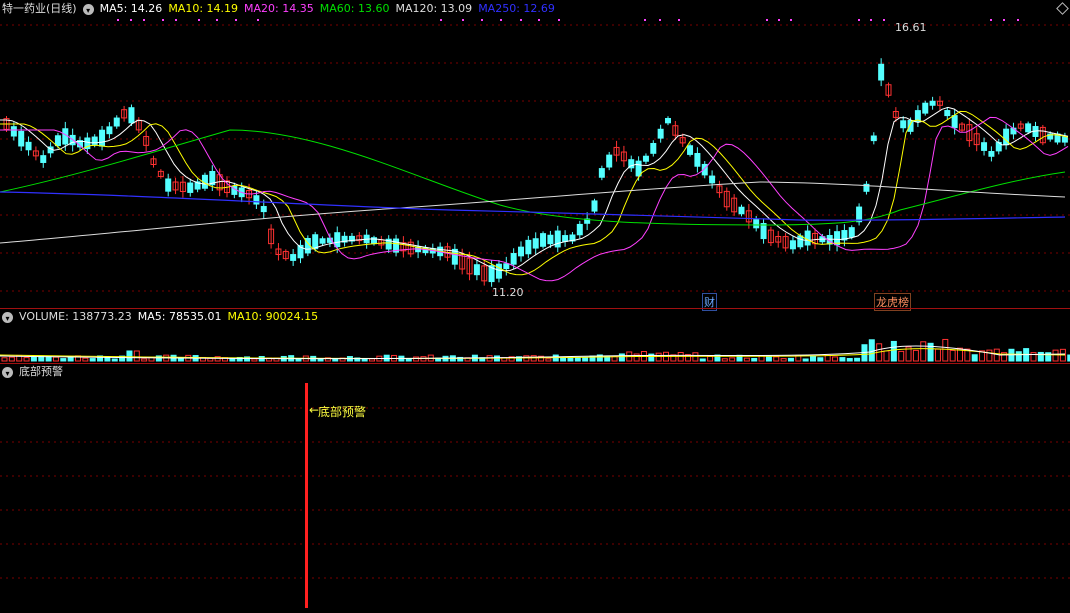 This screenshot has width=1070, height=613. Describe the element at coordinates (39, 9) in the screenshot. I see `stock-name: 特一药业(日线)` at that location.